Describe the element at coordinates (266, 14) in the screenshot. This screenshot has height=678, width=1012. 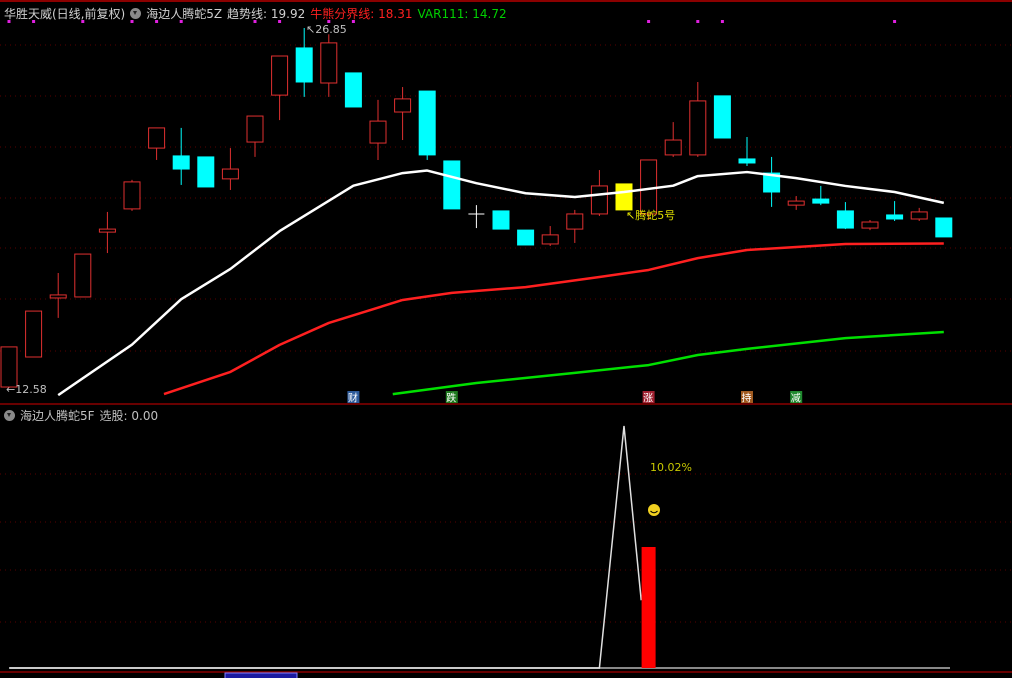
I see `trend-value: 趋势线: 19.92` at that location.